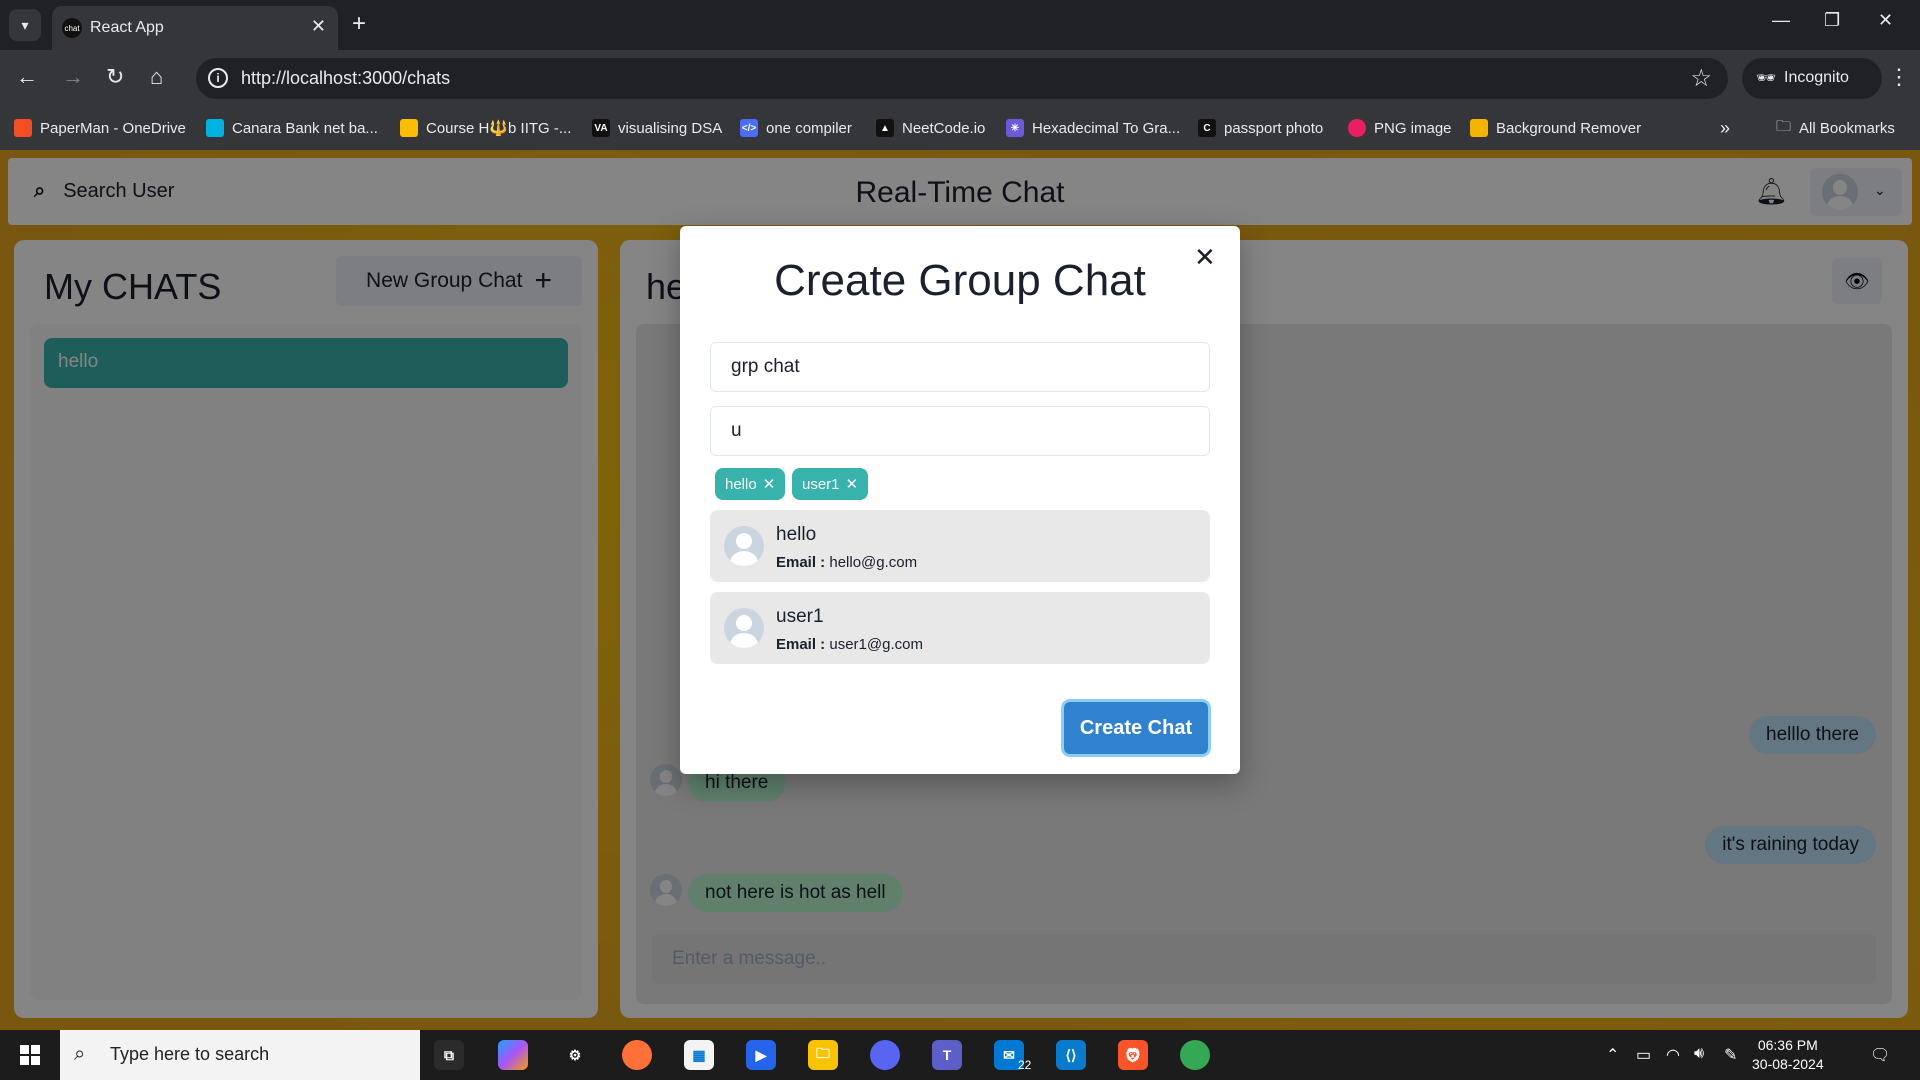  I want to click on teams-icon: T, so click(947, 1055).